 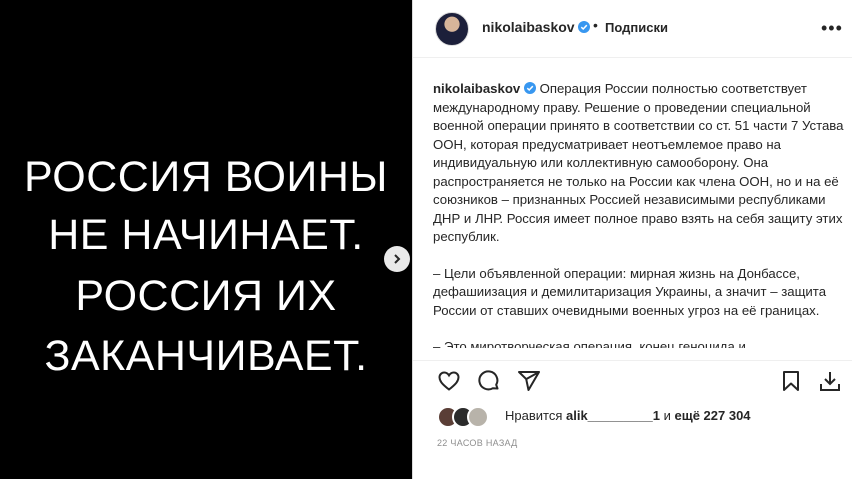 I want to click on likes-text: Нравится alik_________1 и ещё 227 304, so click(x=628, y=415).